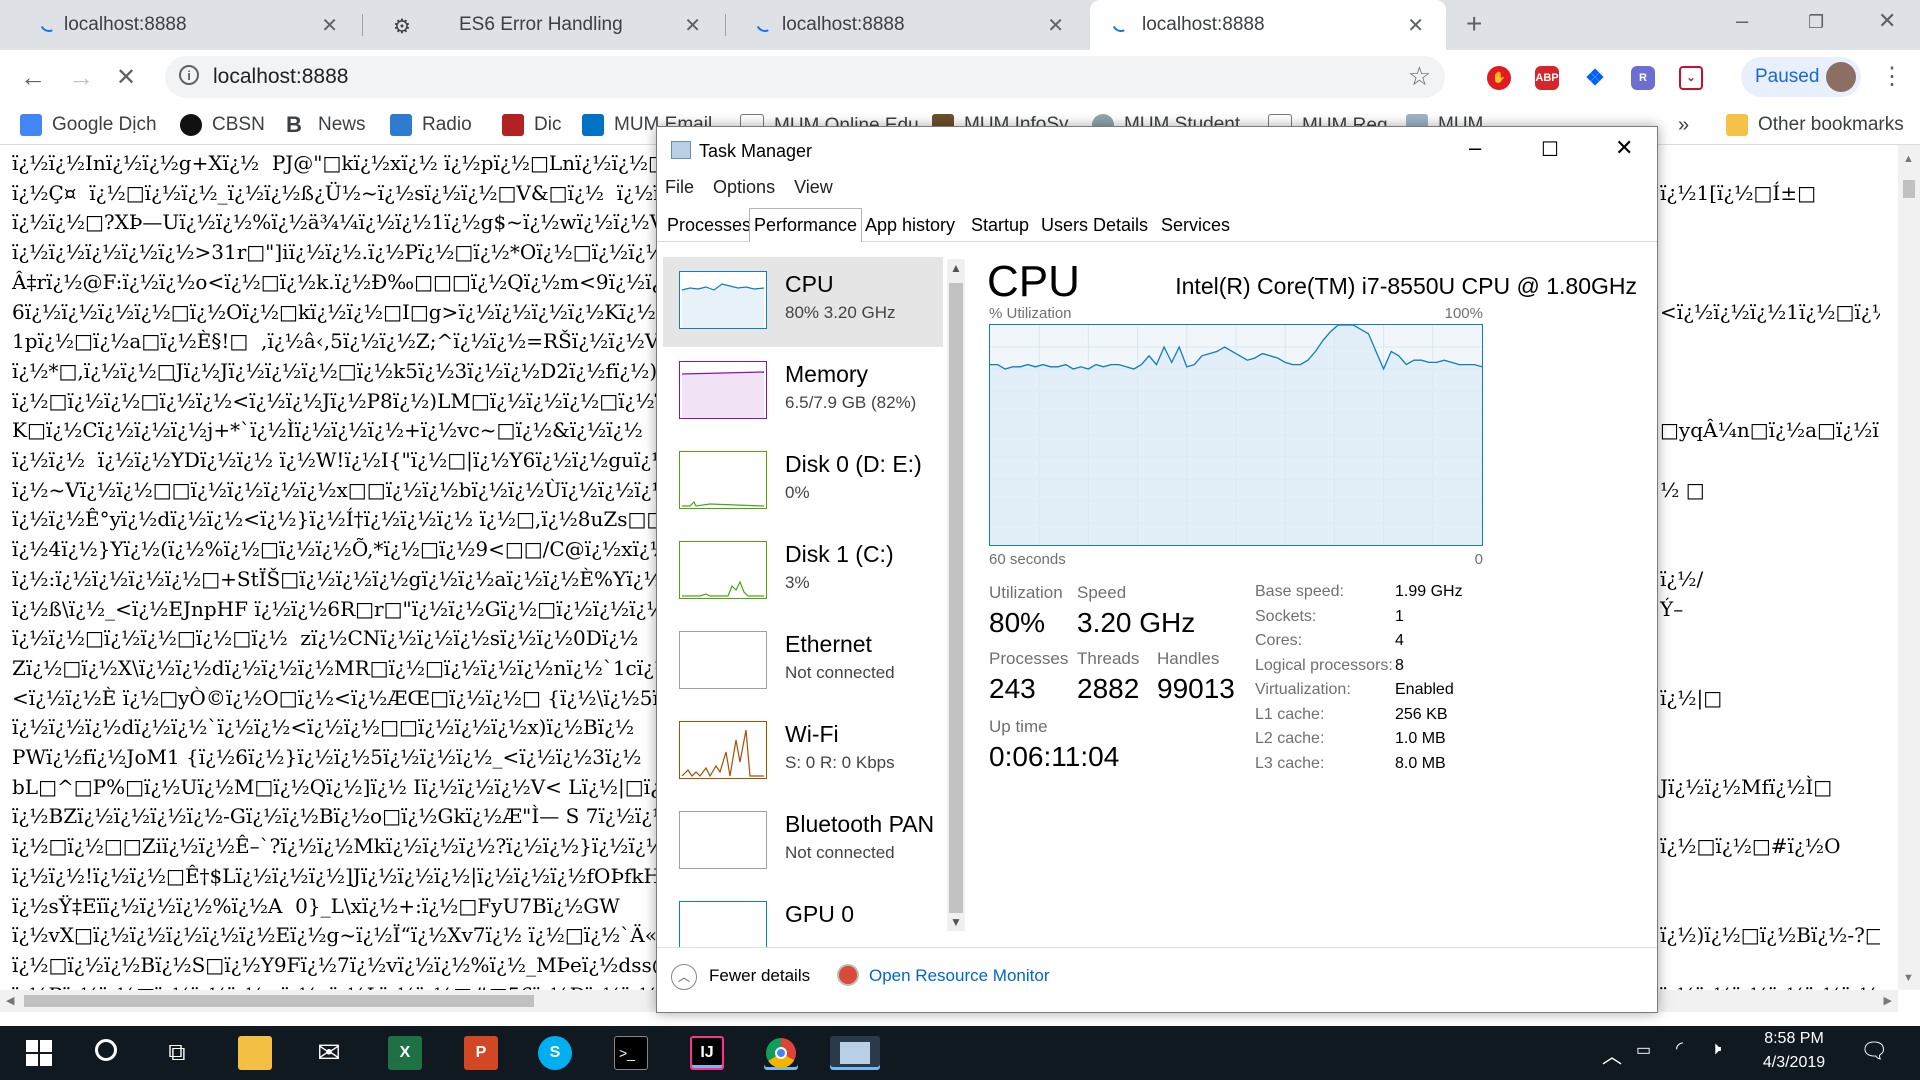 Image resolution: width=1920 pixels, height=1080 pixels. I want to click on open-resource-monitor-link: Open Resource Monitor, so click(959, 976).